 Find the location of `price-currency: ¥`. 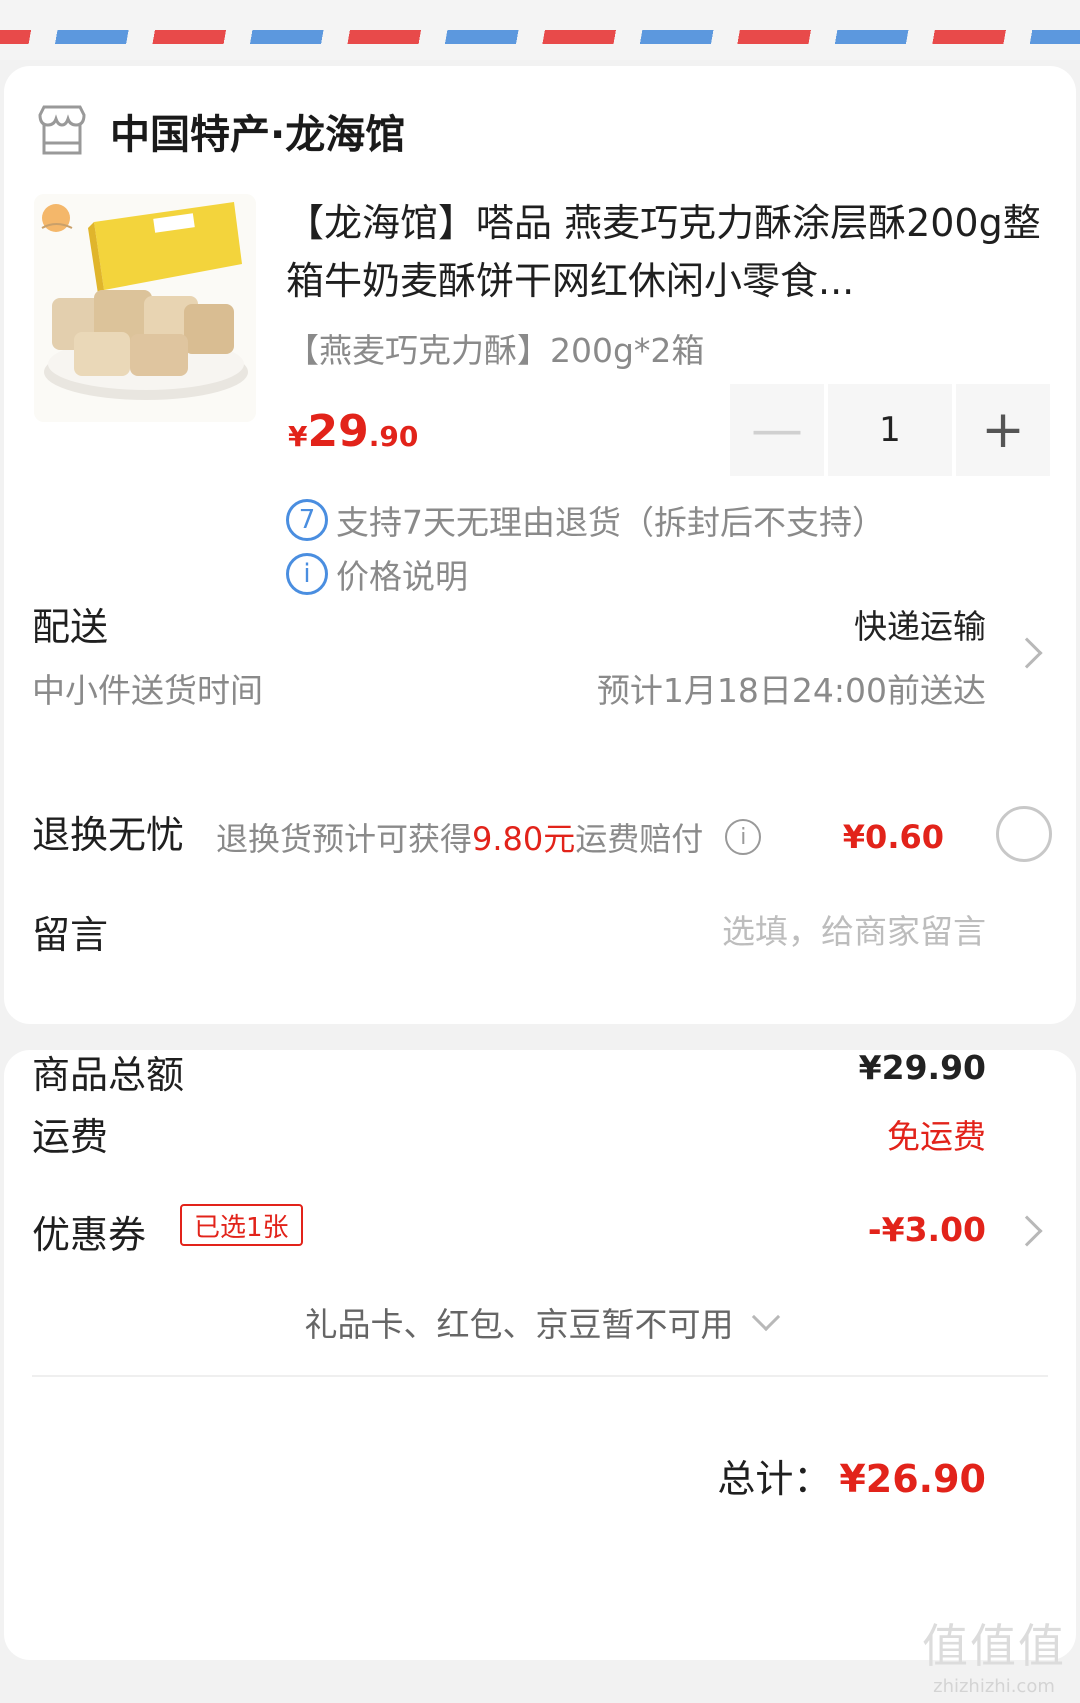

price-currency: ¥ is located at coordinates (298, 436).